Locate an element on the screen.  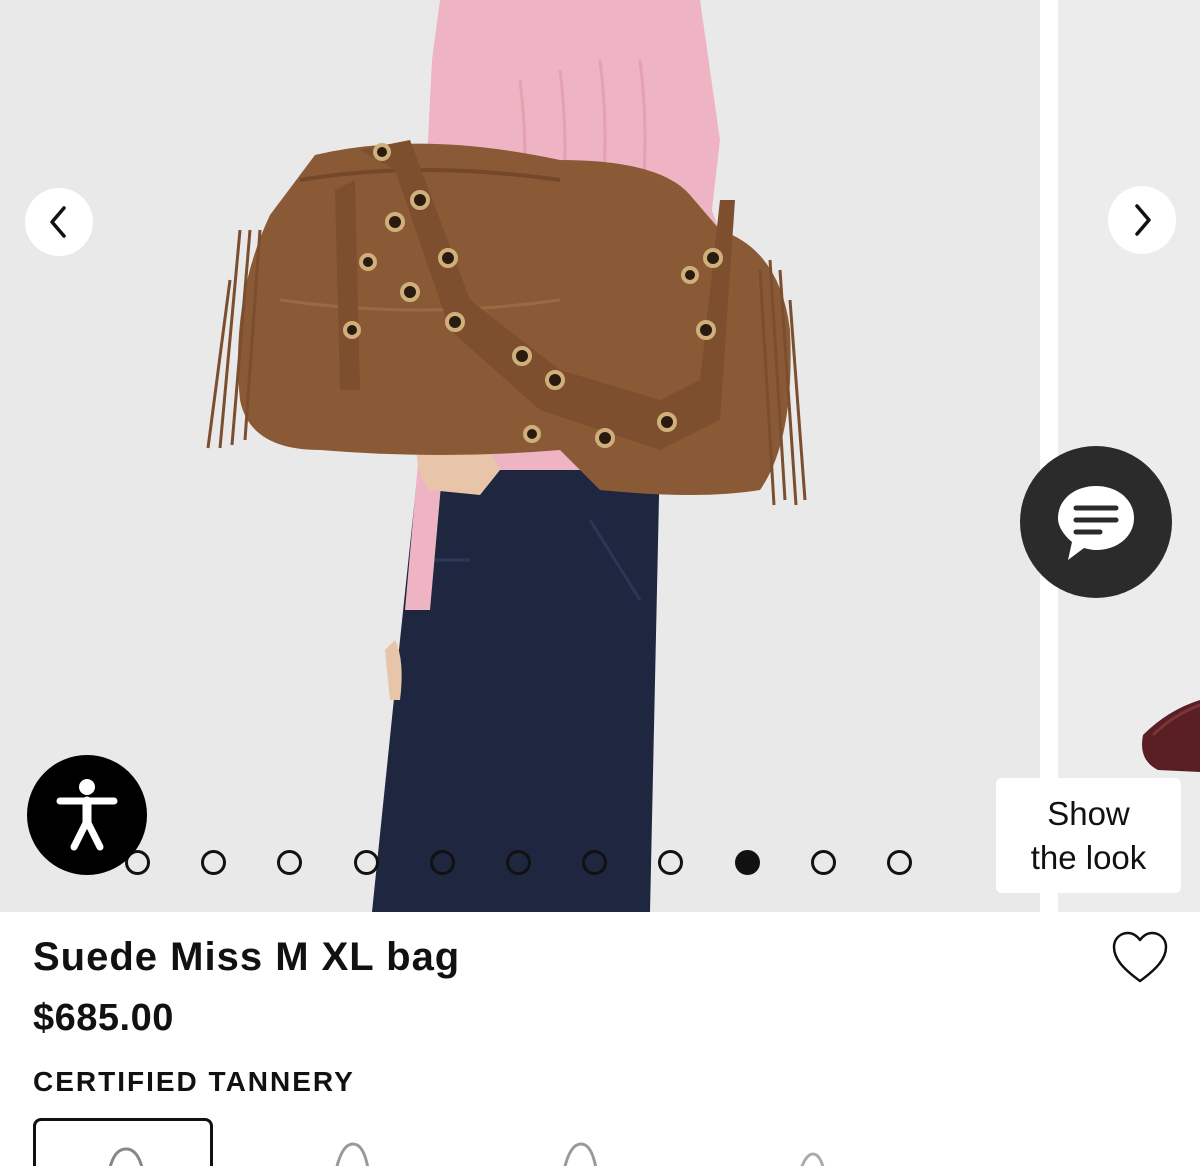
variant-thumbnail-selected is located at coordinates (123, 1142).